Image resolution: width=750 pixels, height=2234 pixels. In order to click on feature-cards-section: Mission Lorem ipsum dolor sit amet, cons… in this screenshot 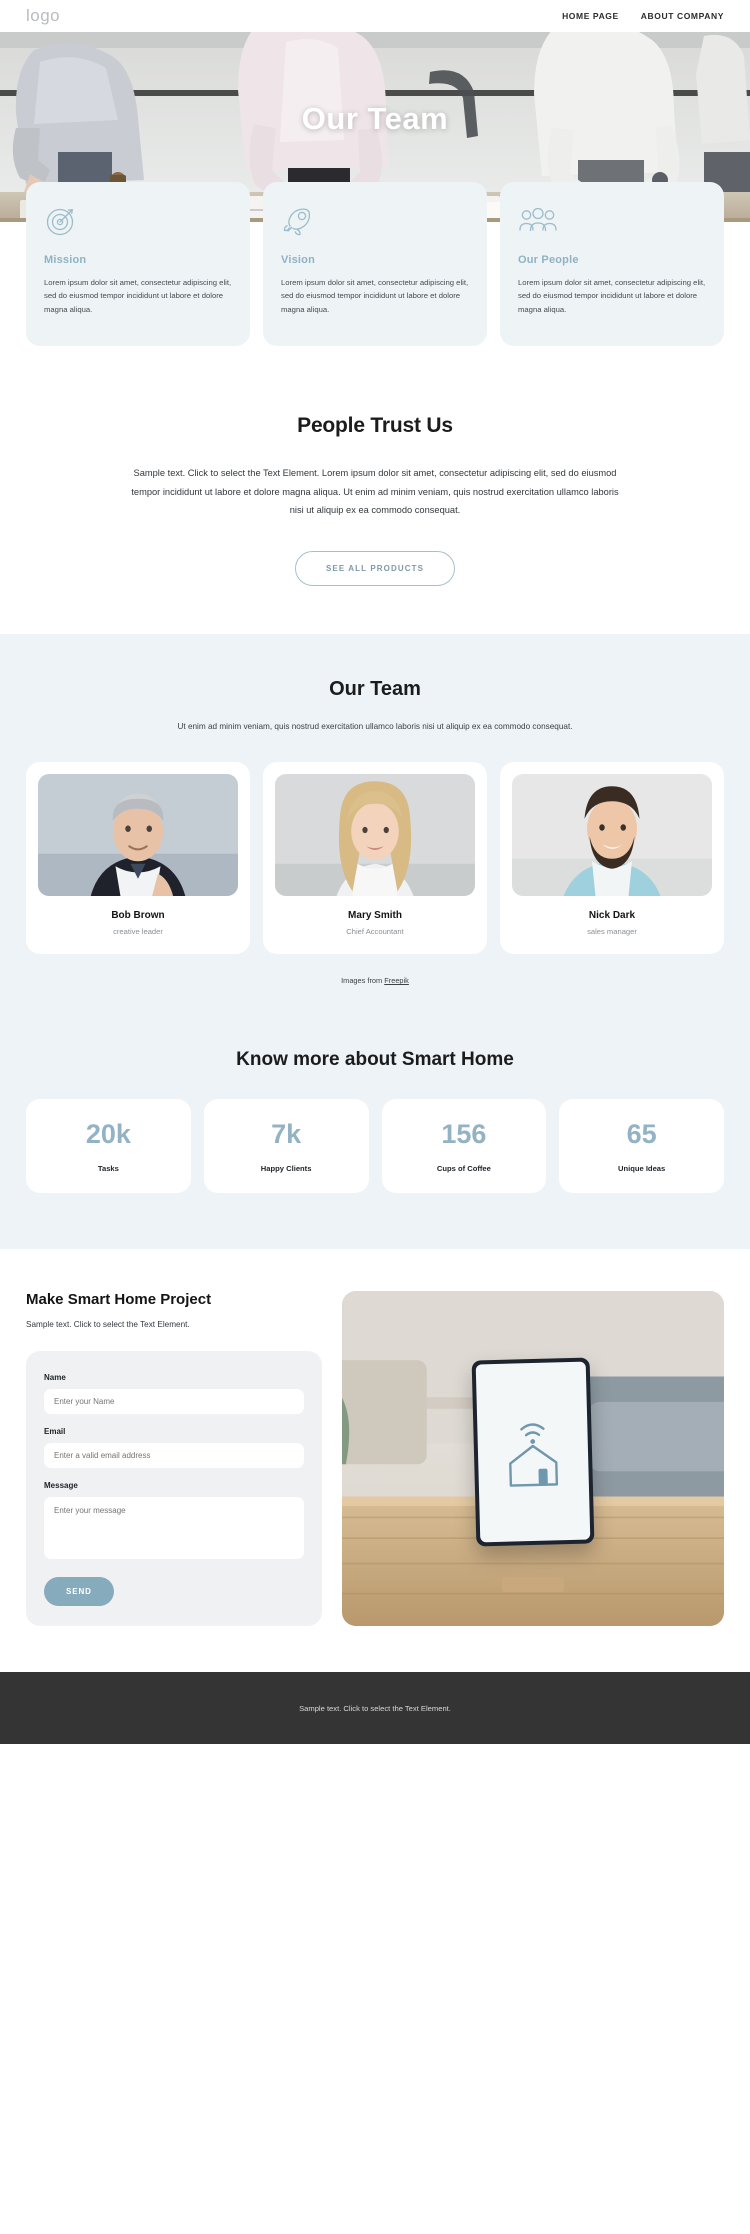, I will do `click(375, 264)`.